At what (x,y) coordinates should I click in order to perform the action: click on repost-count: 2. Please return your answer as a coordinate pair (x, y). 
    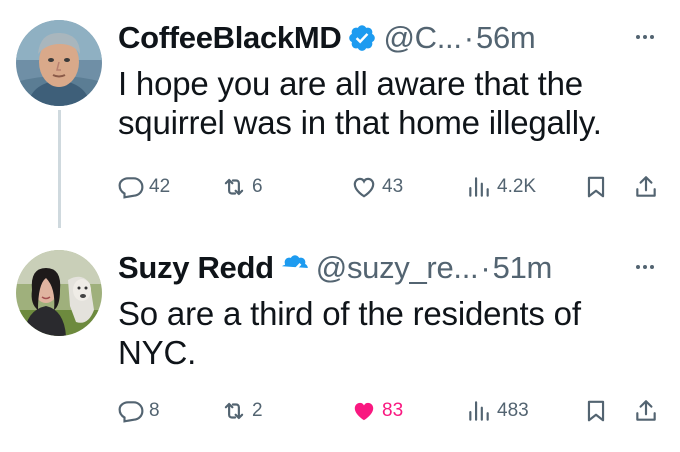
    Looking at the image, I should click on (257, 410).